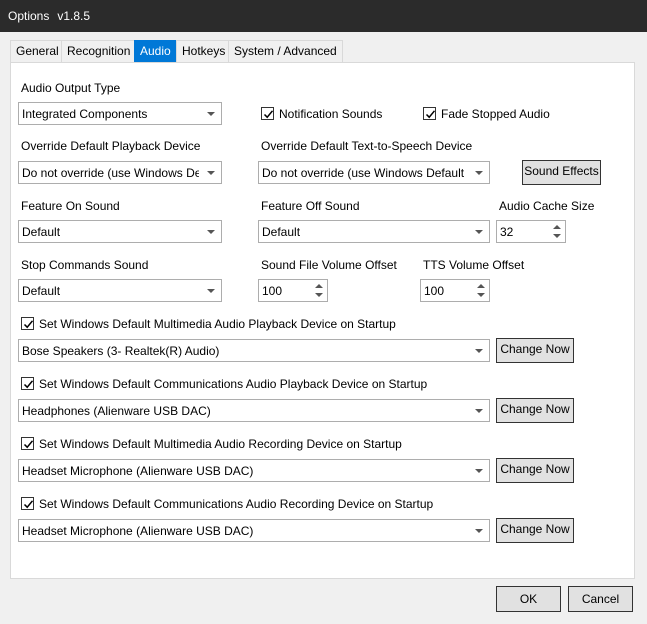  I want to click on audio-output-type-label: Audio Output Type, so click(71, 88).